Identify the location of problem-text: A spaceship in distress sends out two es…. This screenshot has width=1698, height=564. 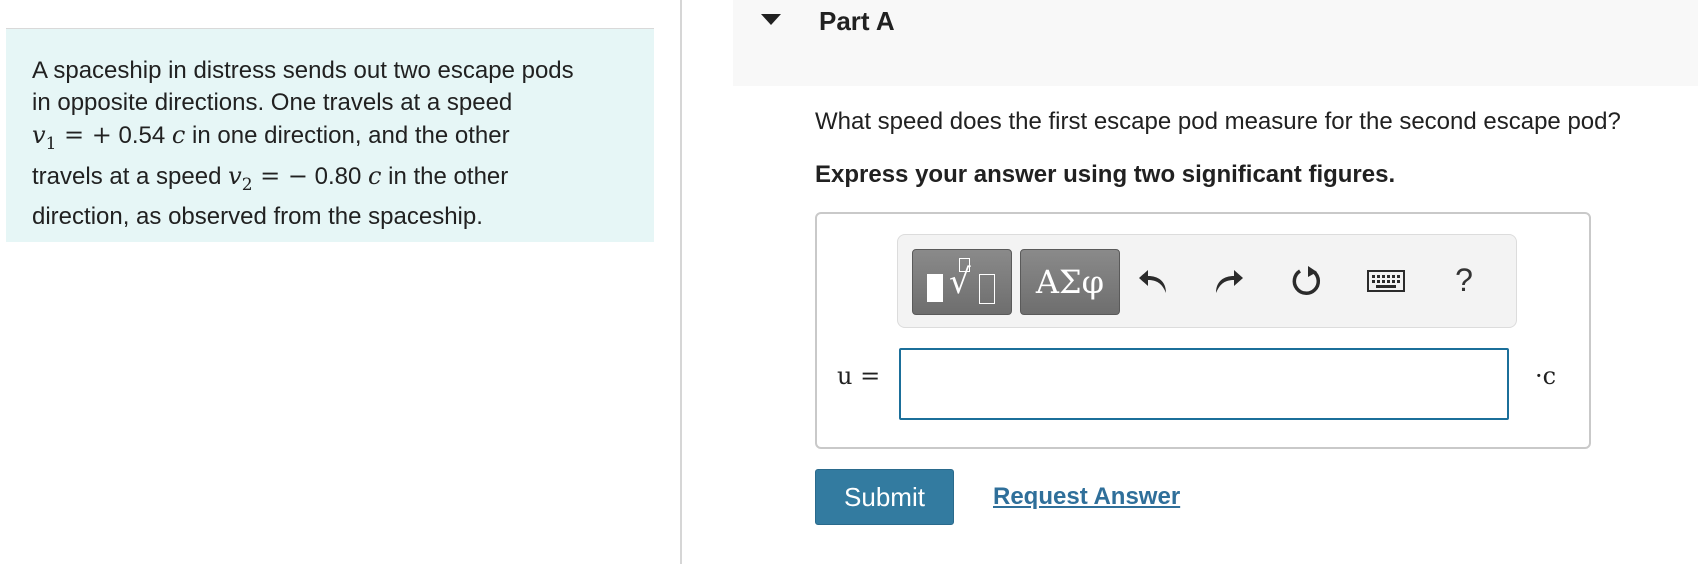
(337, 144).